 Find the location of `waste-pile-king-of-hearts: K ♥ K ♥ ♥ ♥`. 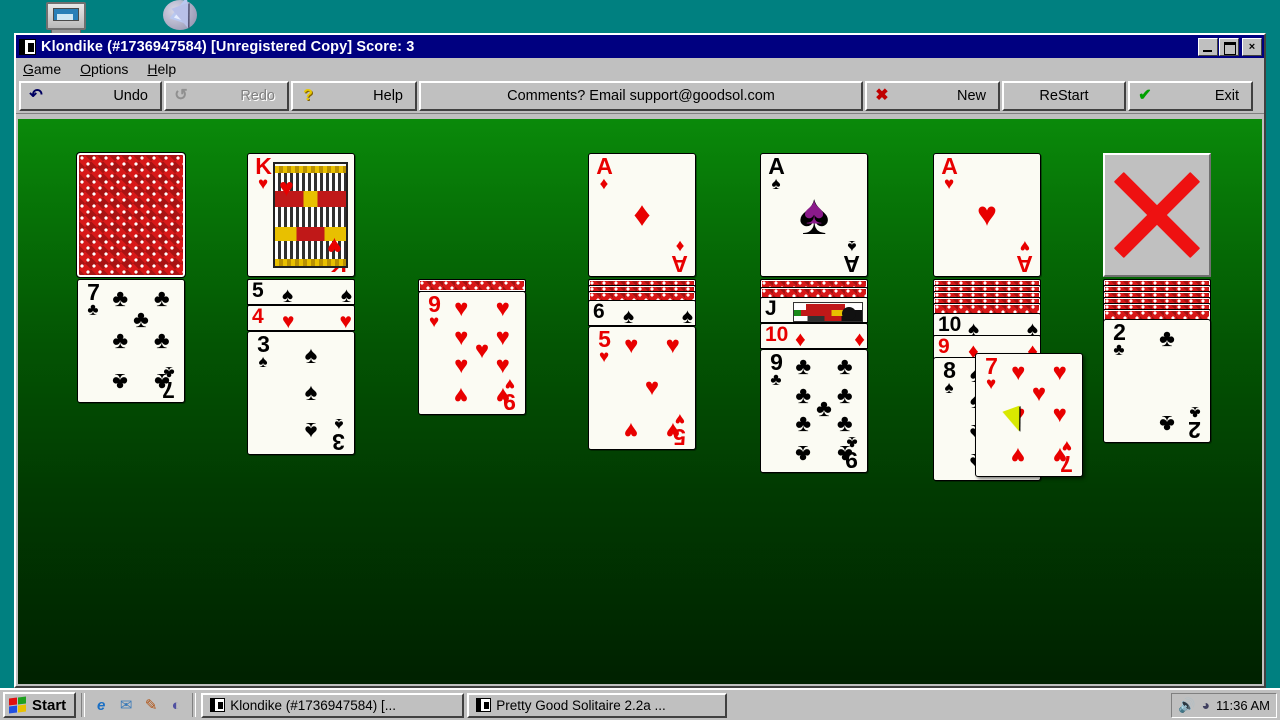

waste-pile-king-of-hearts: K ♥ K ♥ ♥ ♥ is located at coordinates (301, 215).